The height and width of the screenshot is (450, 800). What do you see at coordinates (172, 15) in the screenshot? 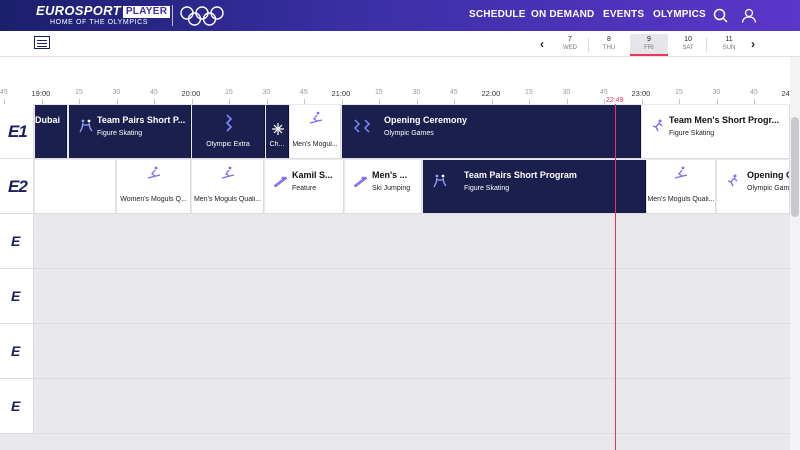
I see `logo-divider` at bounding box center [172, 15].